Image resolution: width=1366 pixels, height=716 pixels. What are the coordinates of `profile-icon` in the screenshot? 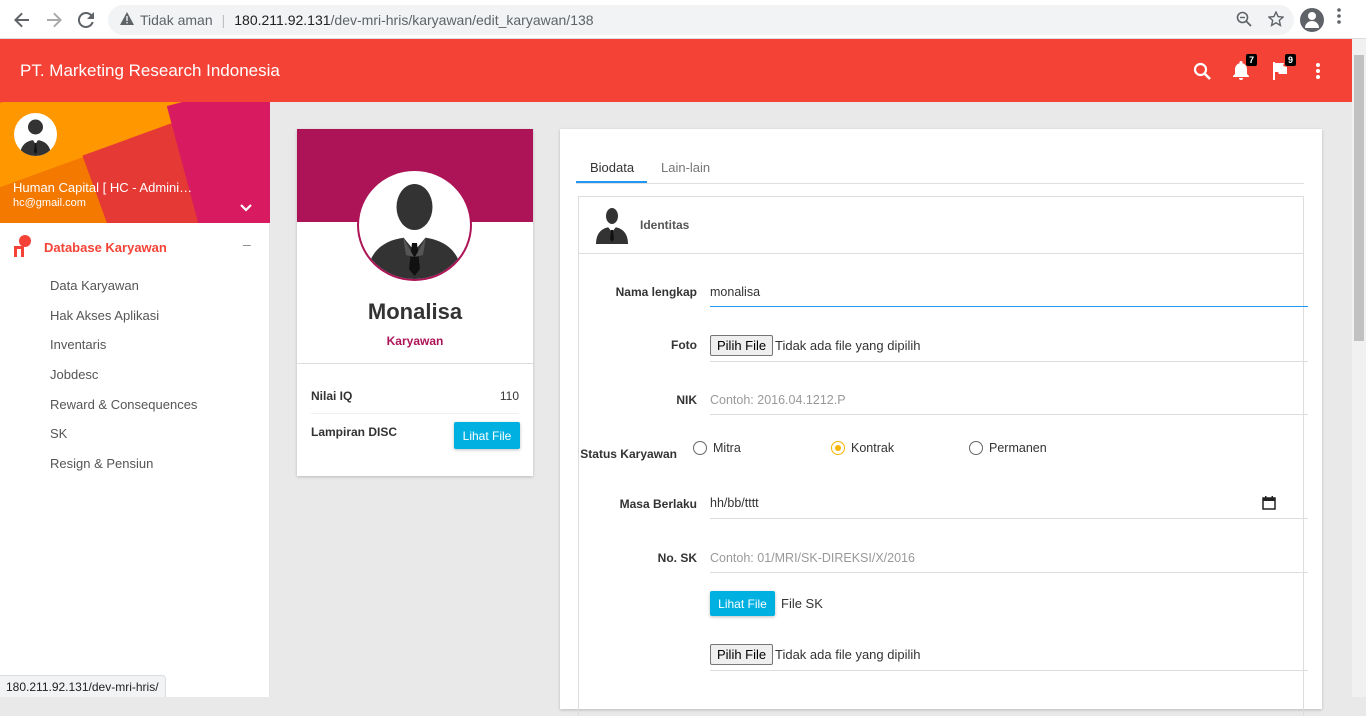 It's located at (1312, 20).